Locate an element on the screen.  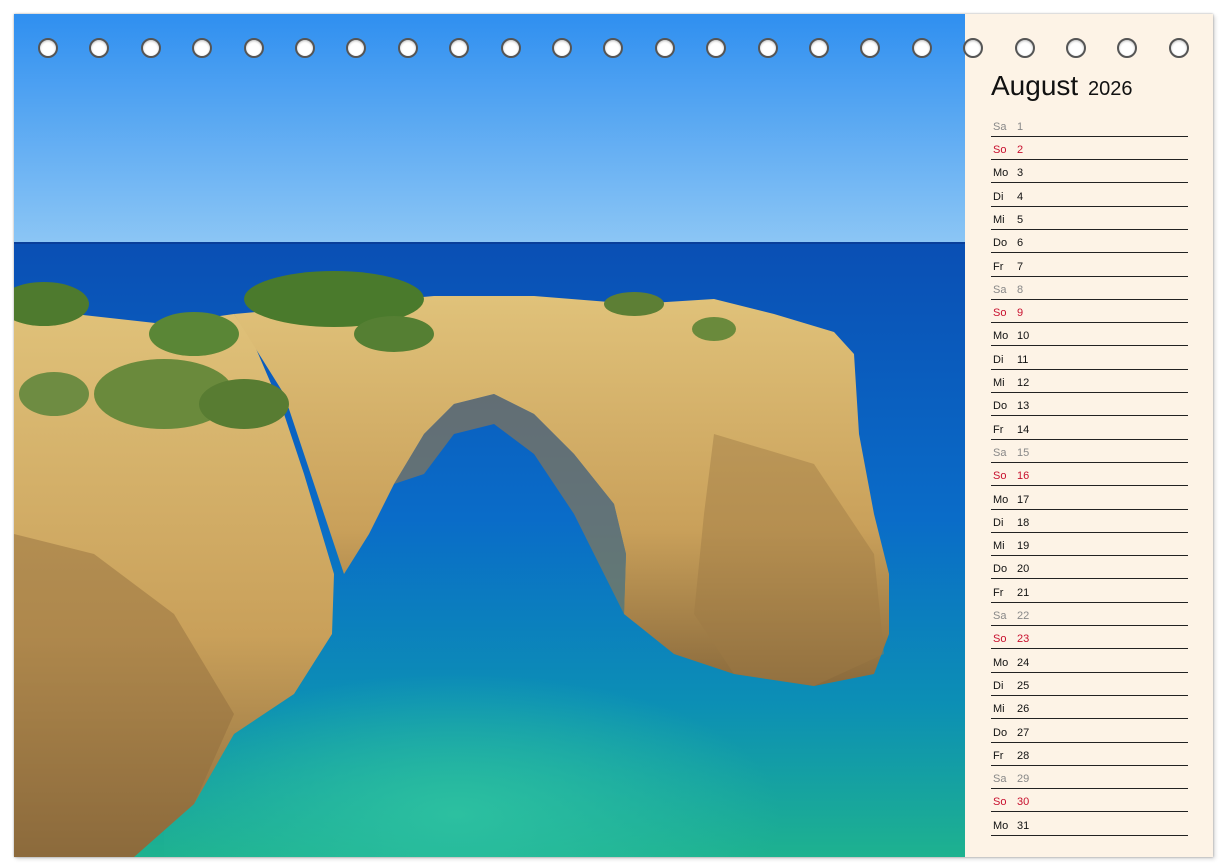
day-number: 10 is located at coordinates (1023, 336).